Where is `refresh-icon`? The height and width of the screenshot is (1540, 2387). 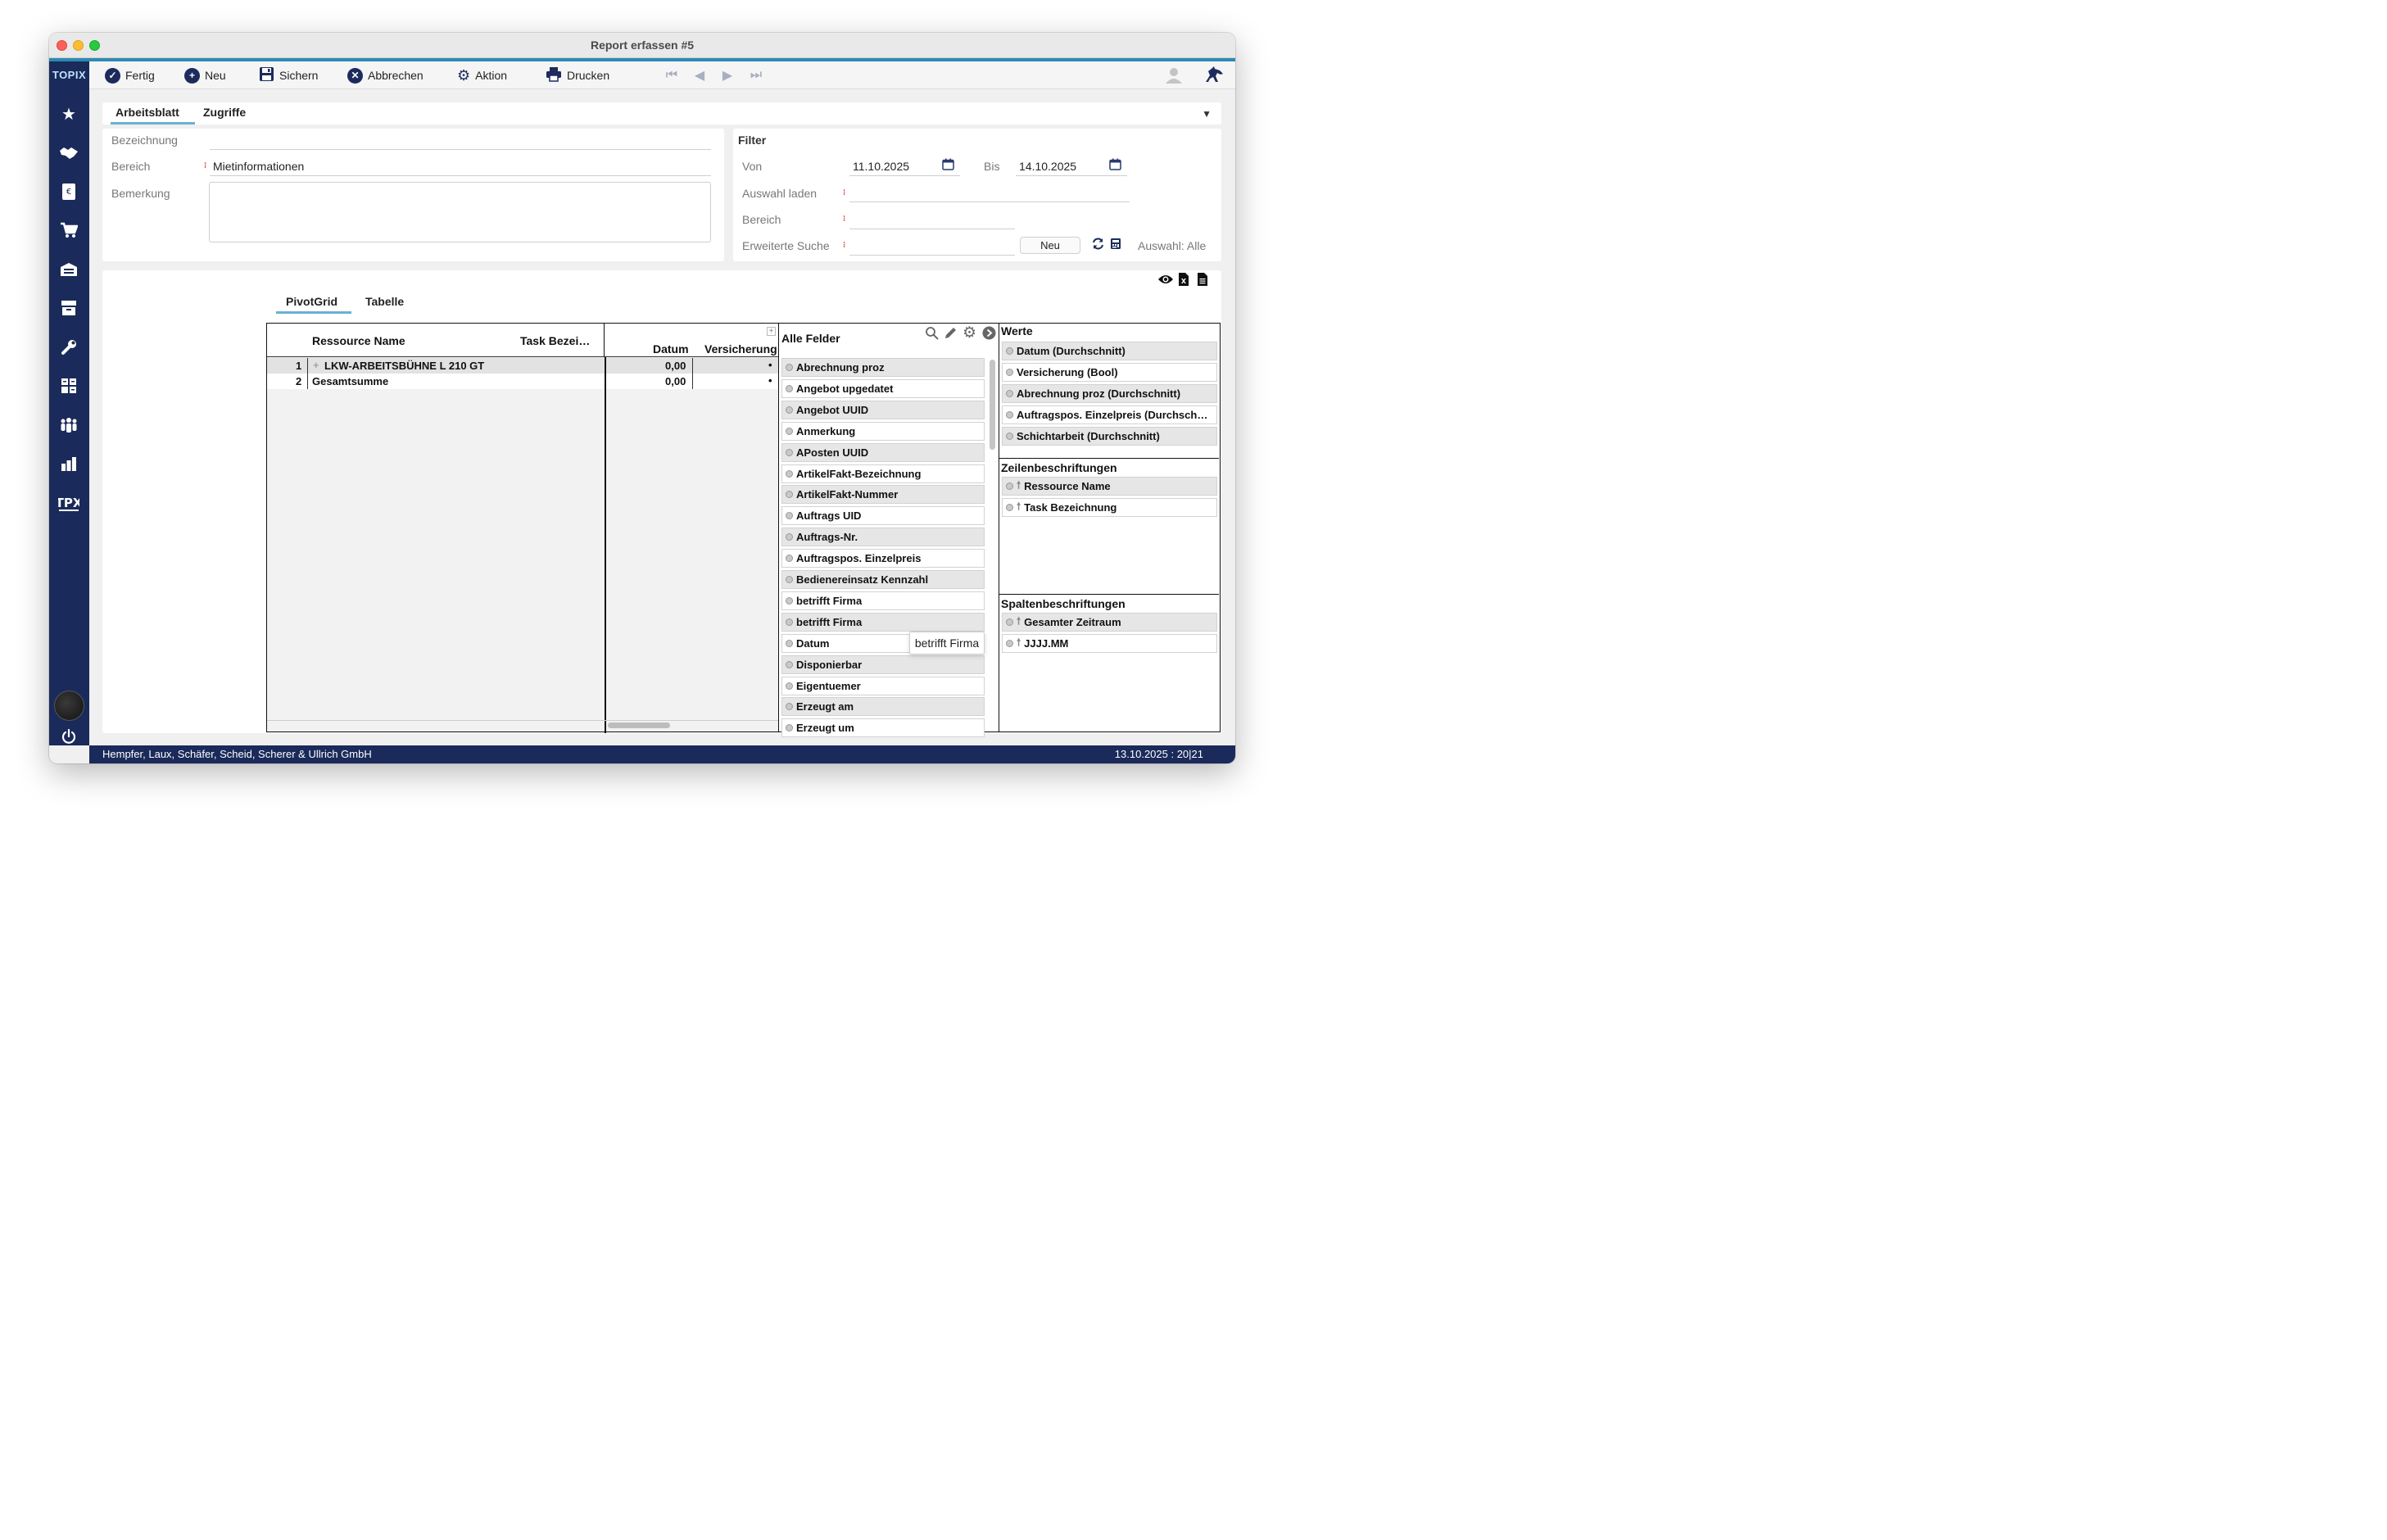
refresh-icon is located at coordinates (1098, 245).